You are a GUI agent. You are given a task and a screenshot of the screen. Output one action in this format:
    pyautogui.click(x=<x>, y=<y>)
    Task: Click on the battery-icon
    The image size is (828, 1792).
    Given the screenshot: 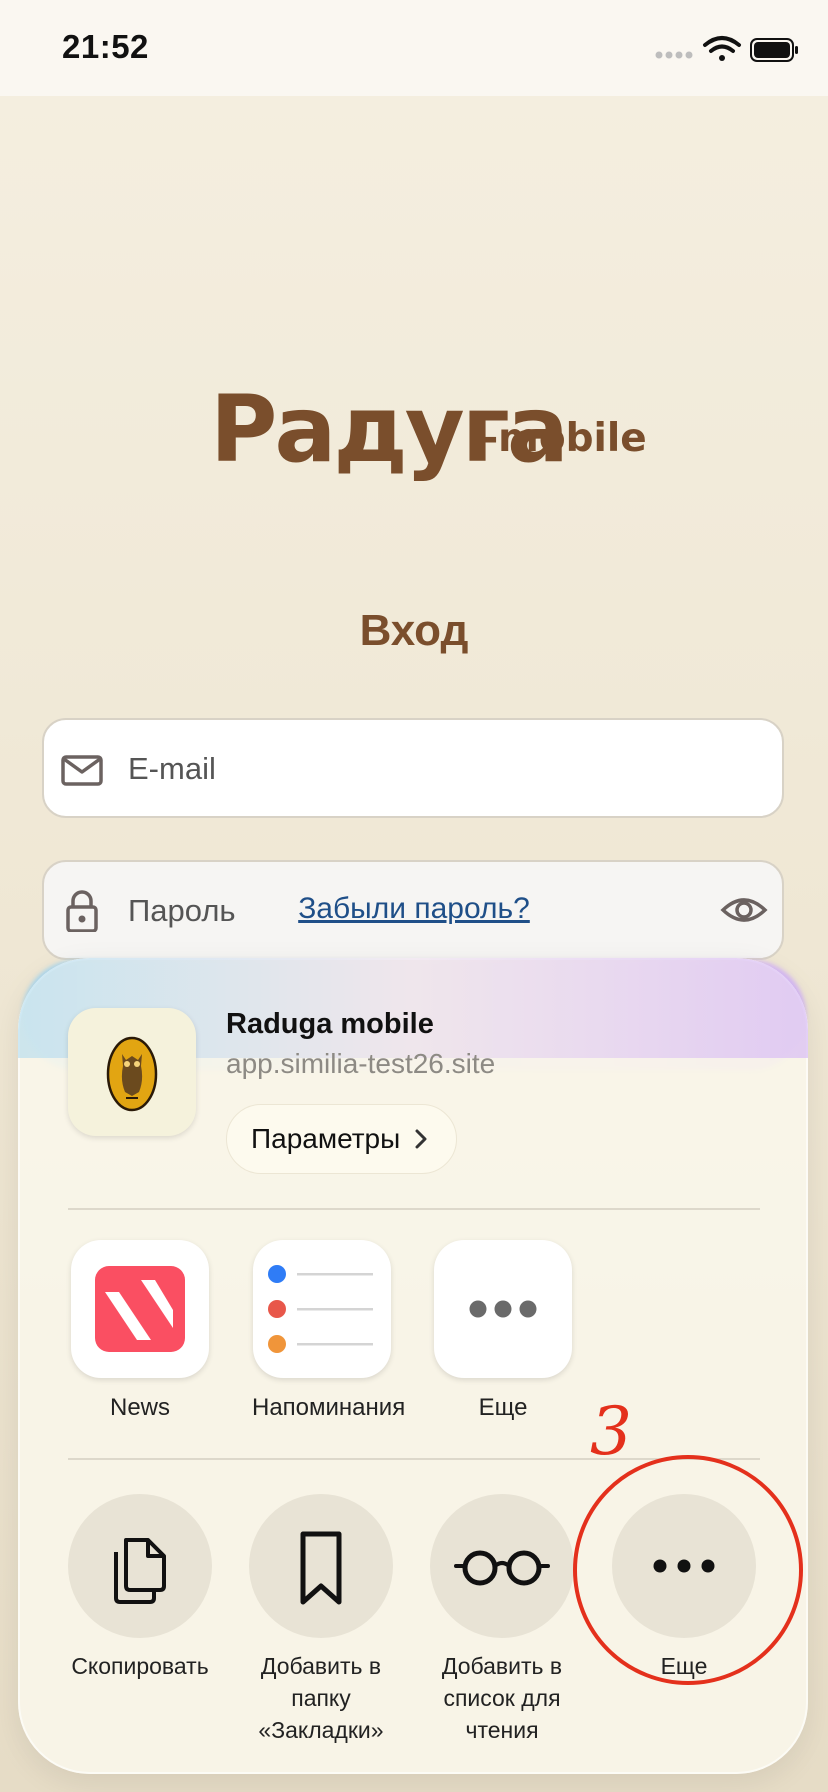 What is the action you would take?
    pyautogui.click(x=774, y=50)
    